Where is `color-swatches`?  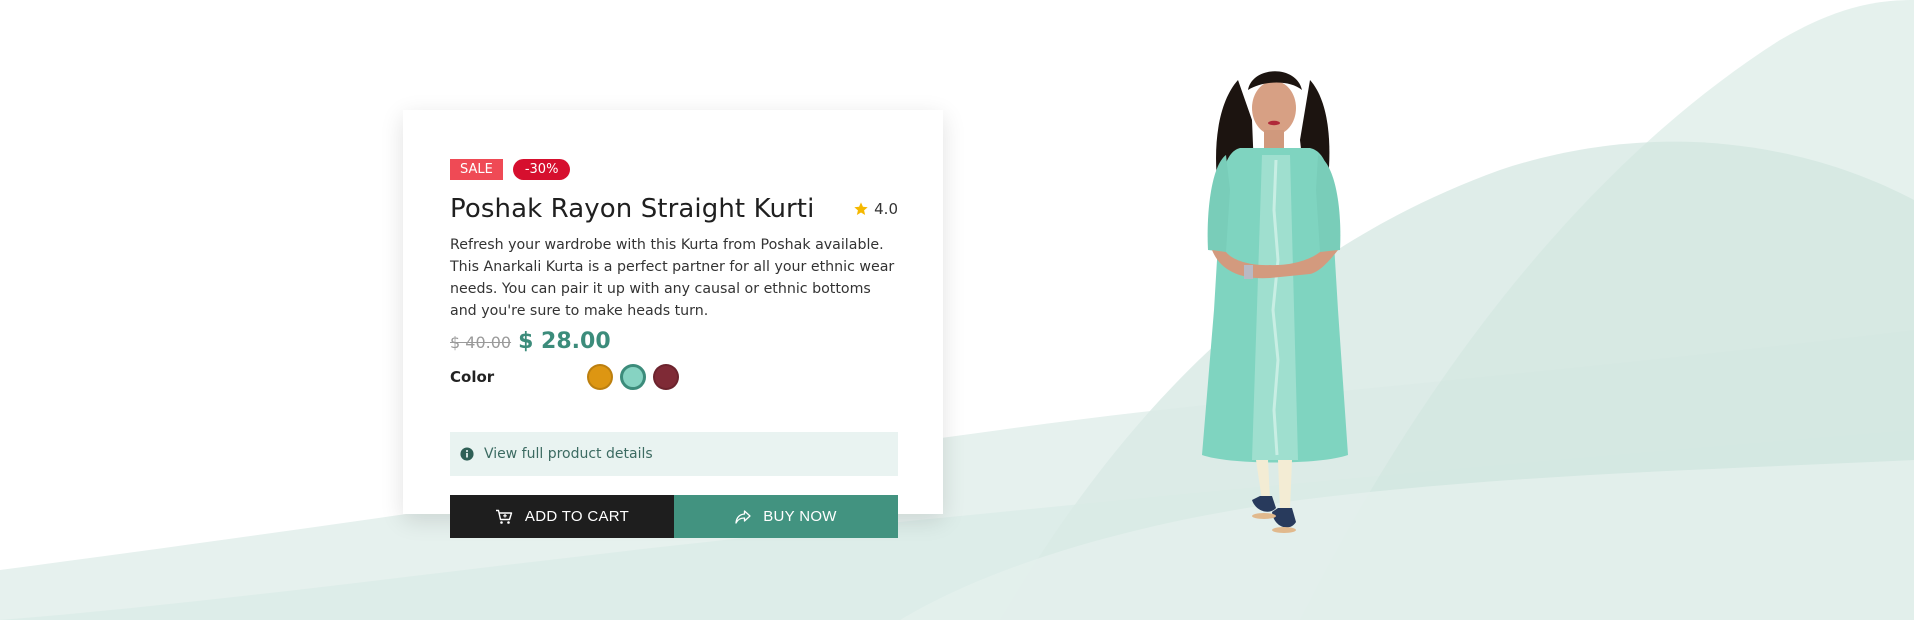
color-swatches is located at coordinates (633, 377).